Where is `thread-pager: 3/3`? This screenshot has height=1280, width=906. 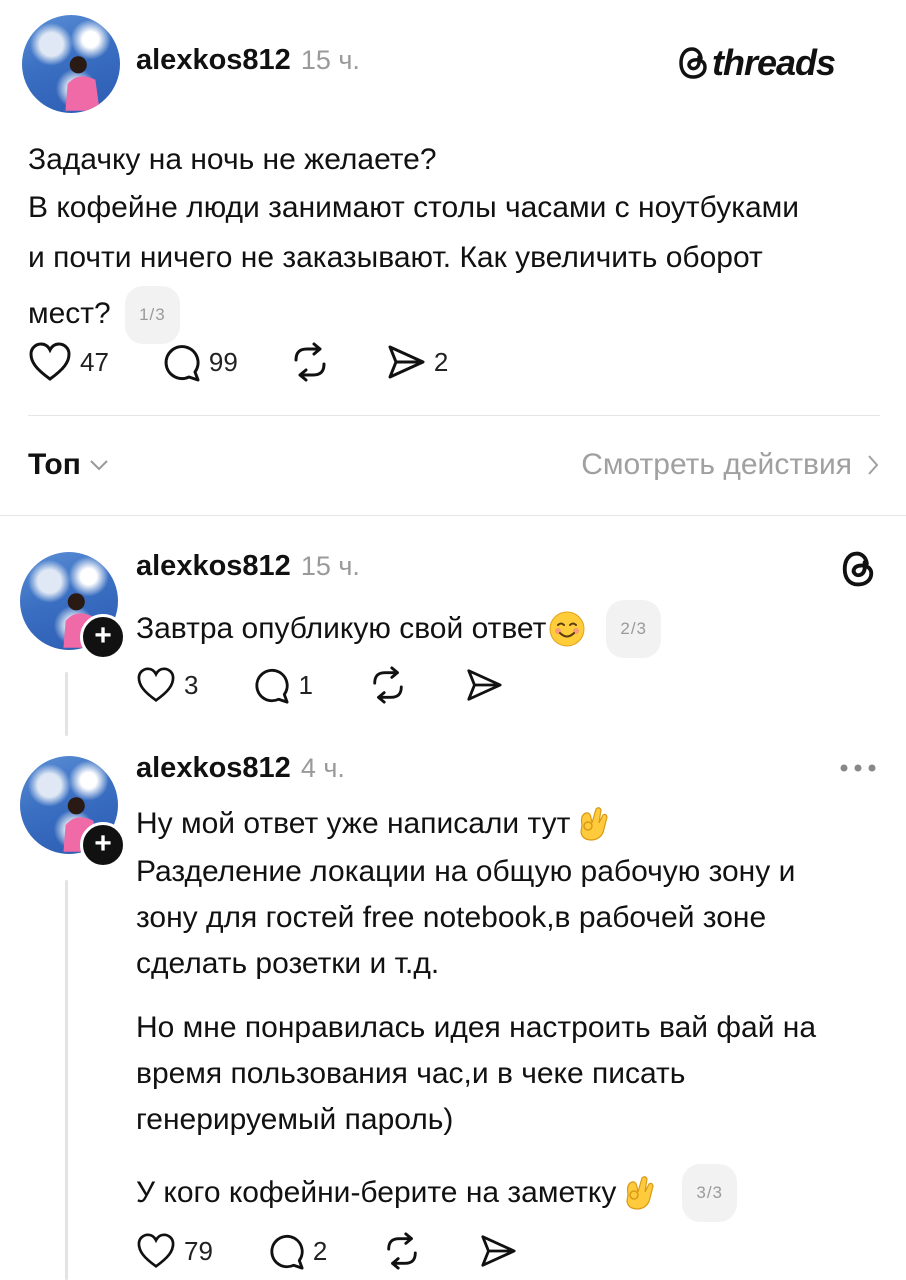 thread-pager: 3/3 is located at coordinates (710, 1193).